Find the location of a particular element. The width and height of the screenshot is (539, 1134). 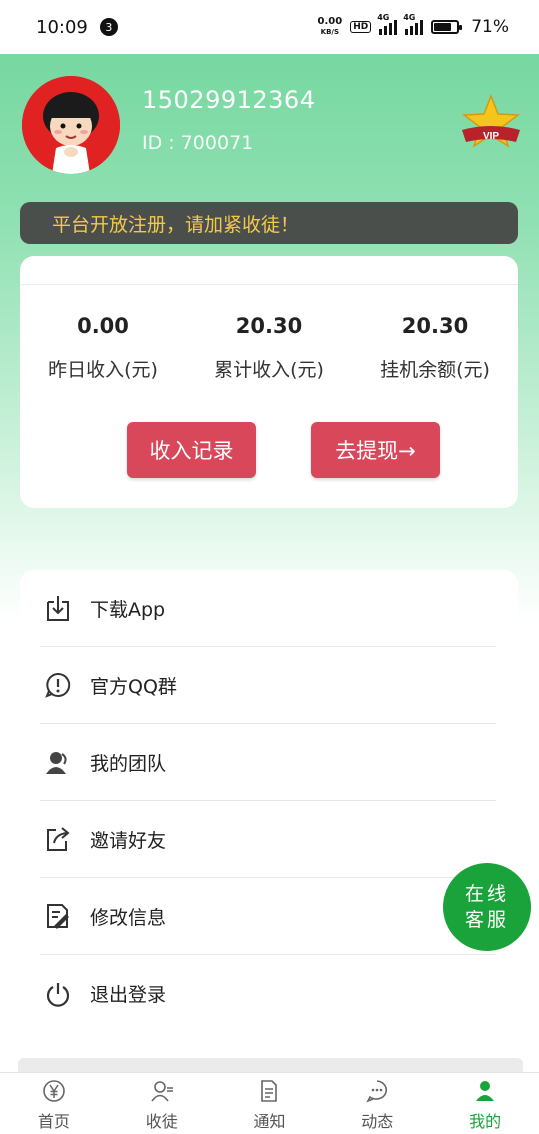

user-phone: 15029912364 is located at coordinates (229, 100).